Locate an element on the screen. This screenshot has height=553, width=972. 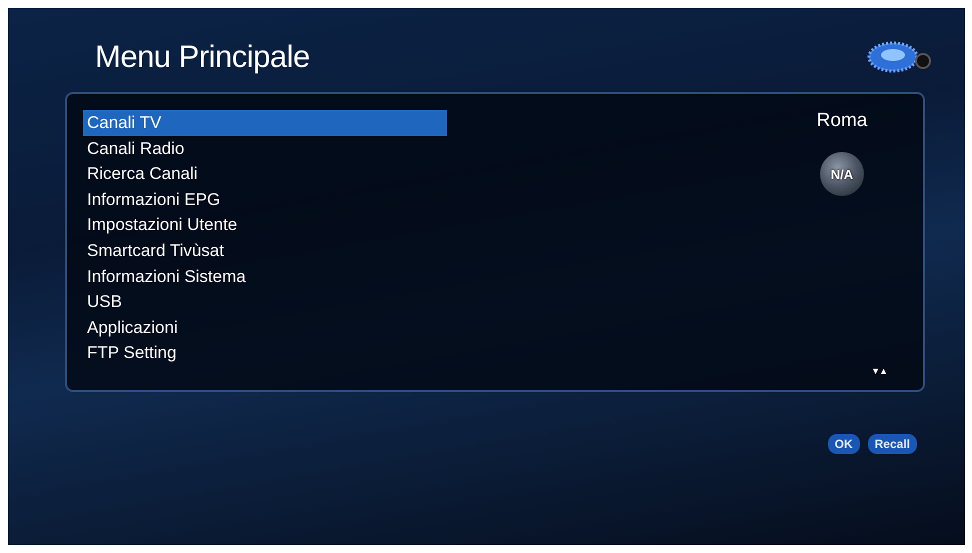
menu-item: Canali TV is located at coordinates (265, 123).